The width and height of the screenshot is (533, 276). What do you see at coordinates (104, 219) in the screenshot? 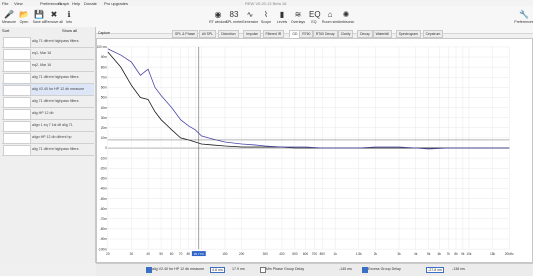
I see `y-tick-label: -70m` at bounding box center [104, 219].